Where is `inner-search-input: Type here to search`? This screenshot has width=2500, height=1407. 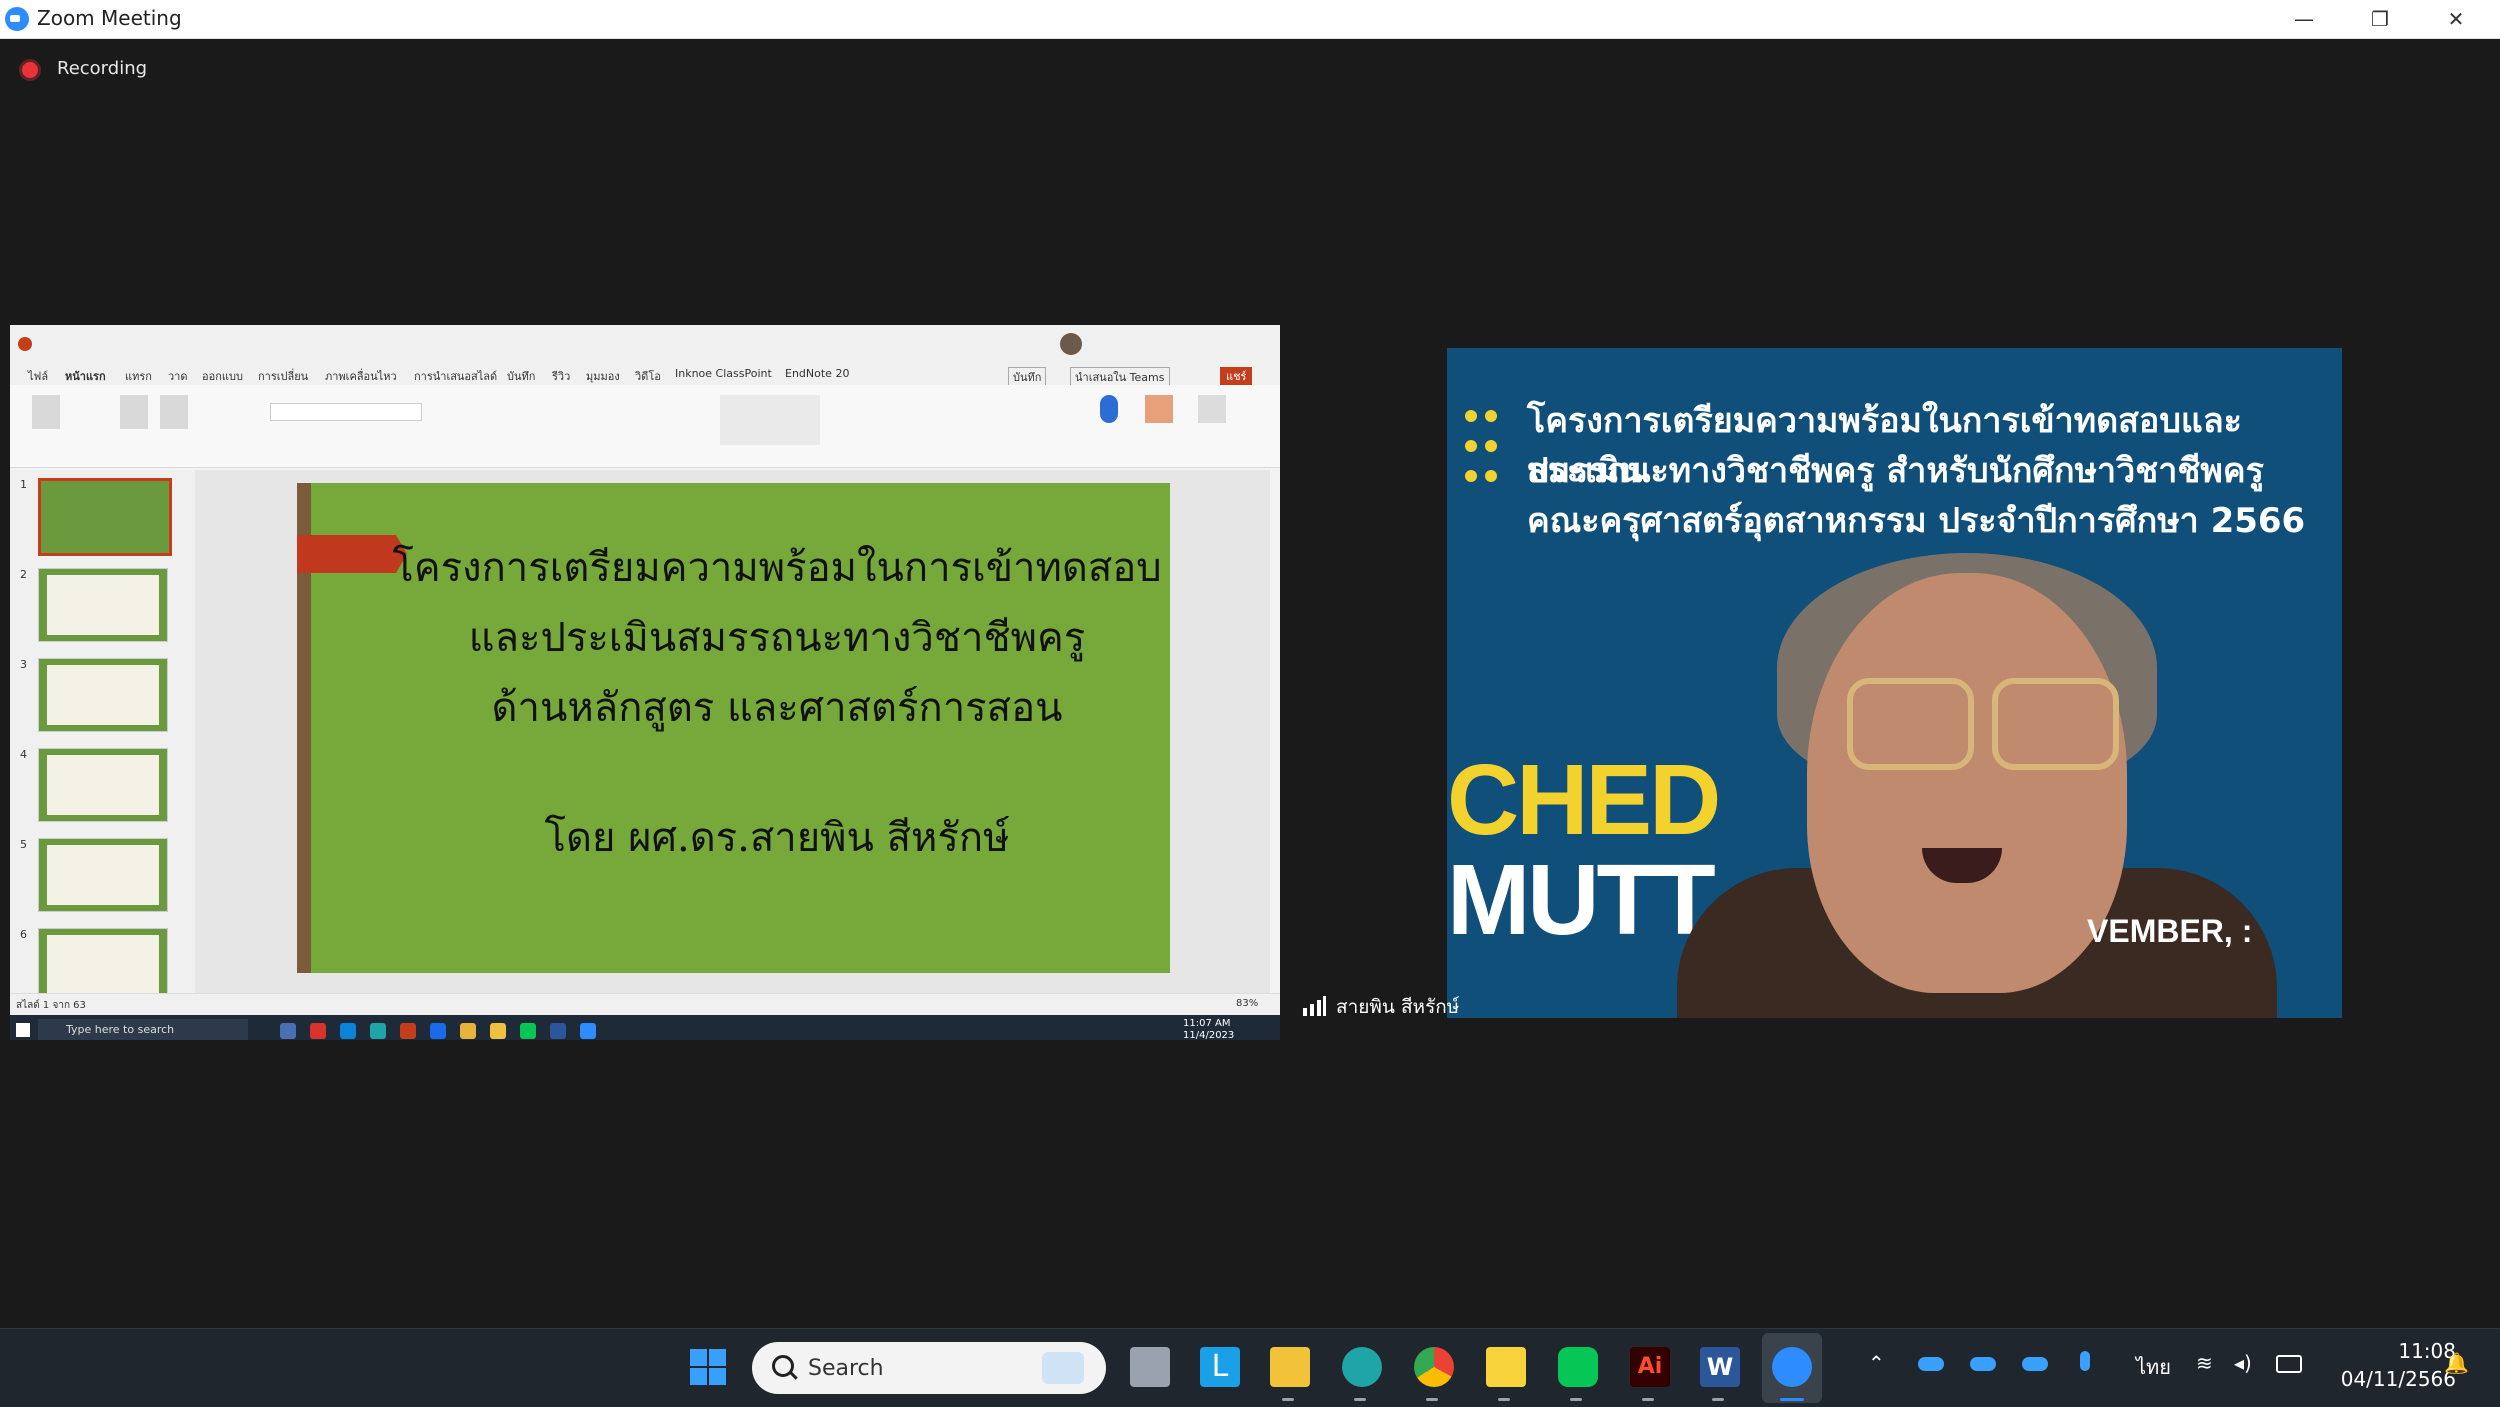
inner-search-input: Type here to search is located at coordinates (143, 1029).